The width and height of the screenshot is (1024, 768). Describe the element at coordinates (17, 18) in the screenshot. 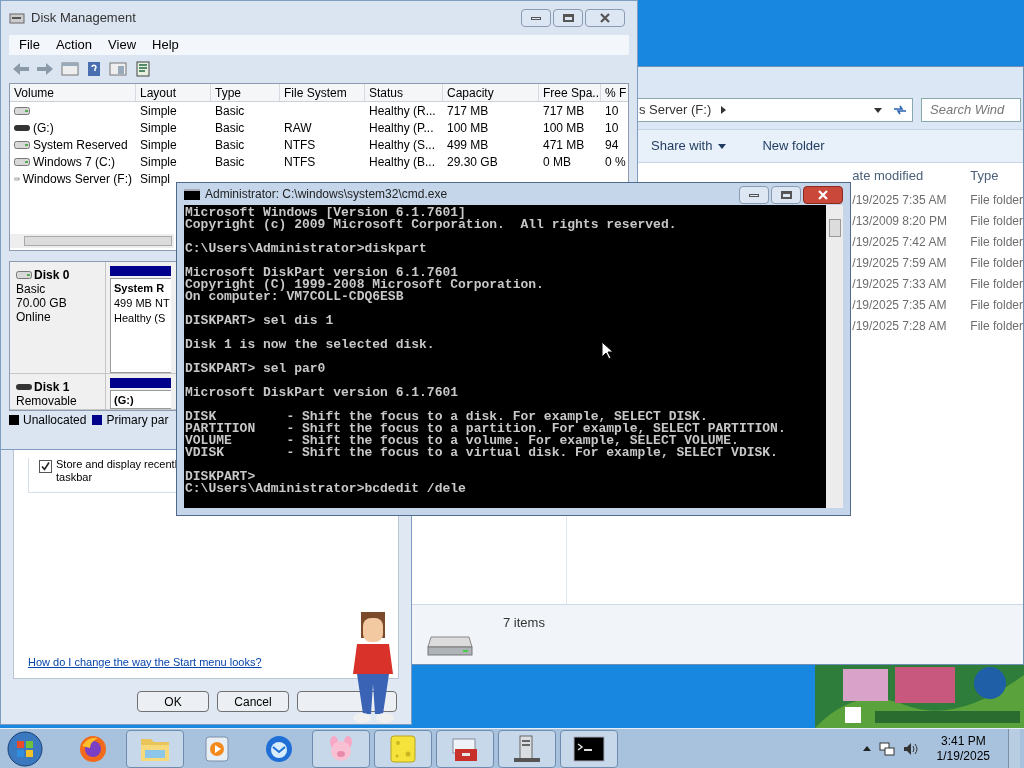

I see `app-icon` at that location.